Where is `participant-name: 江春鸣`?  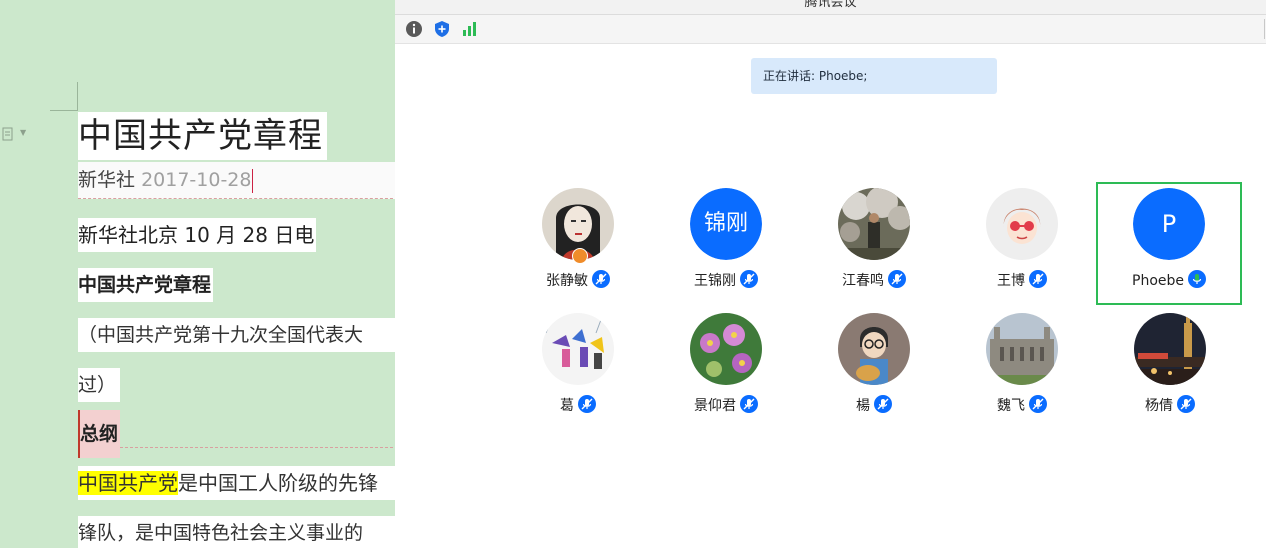
participant-name: 江春鸣 is located at coordinates (863, 281).